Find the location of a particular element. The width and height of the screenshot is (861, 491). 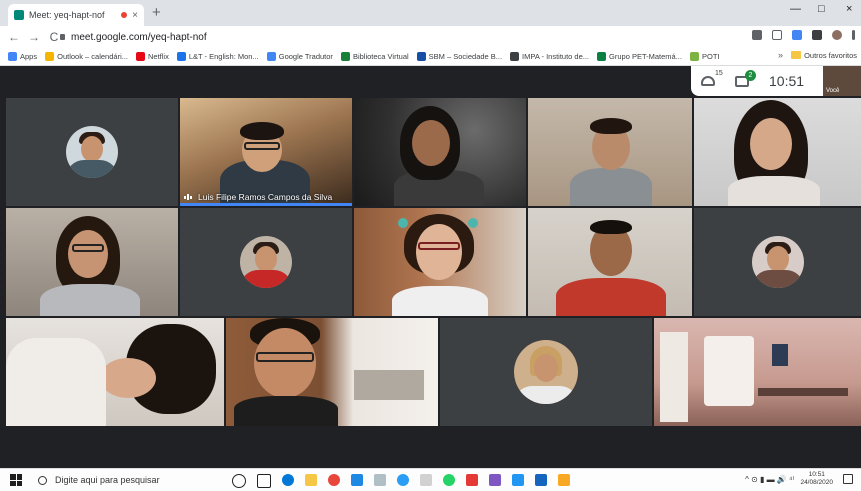

tab-meet: Meet: yeq-hapt-nof × is located at coordinates (76, 15).